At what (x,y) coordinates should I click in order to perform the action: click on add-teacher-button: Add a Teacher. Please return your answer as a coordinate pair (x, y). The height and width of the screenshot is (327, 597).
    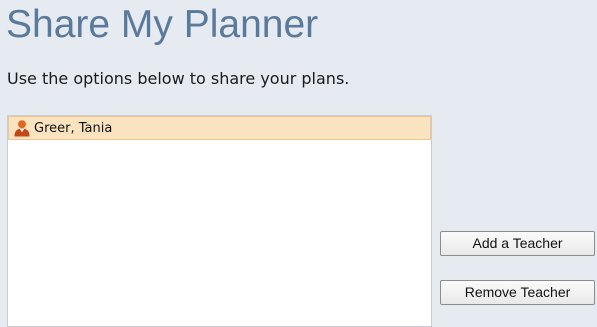
    Looking at the image, I should click on (517, 243).